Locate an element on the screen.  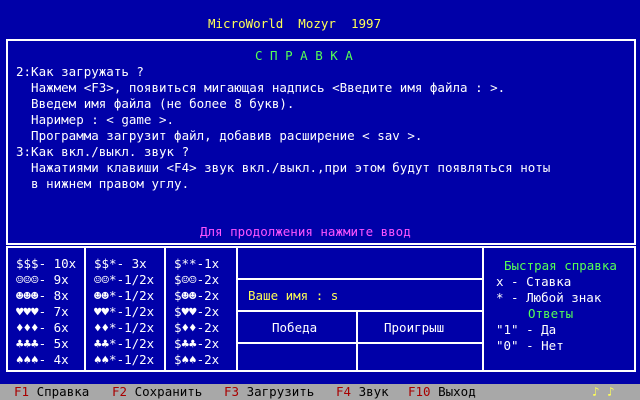
paytable-col3-row: $**-1x is located at coordinates (197, 263).